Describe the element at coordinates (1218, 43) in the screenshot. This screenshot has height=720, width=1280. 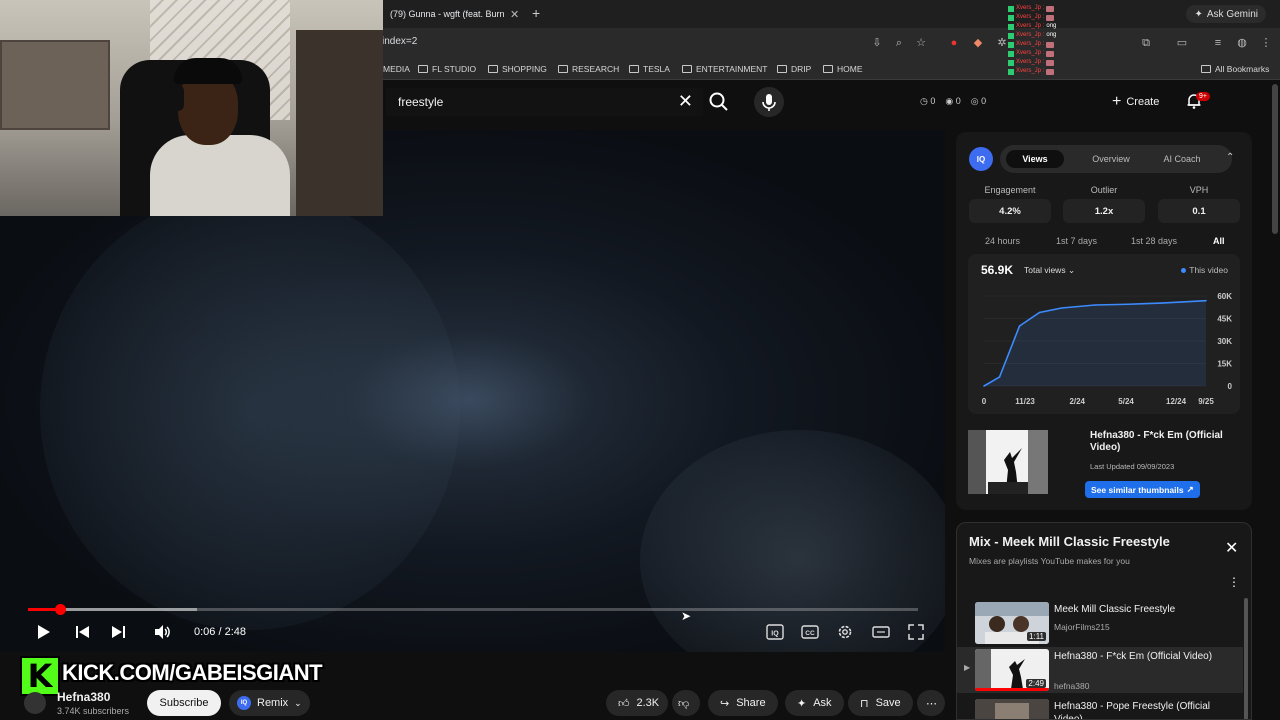
I see `reading-list-icon: ≡` at that location.